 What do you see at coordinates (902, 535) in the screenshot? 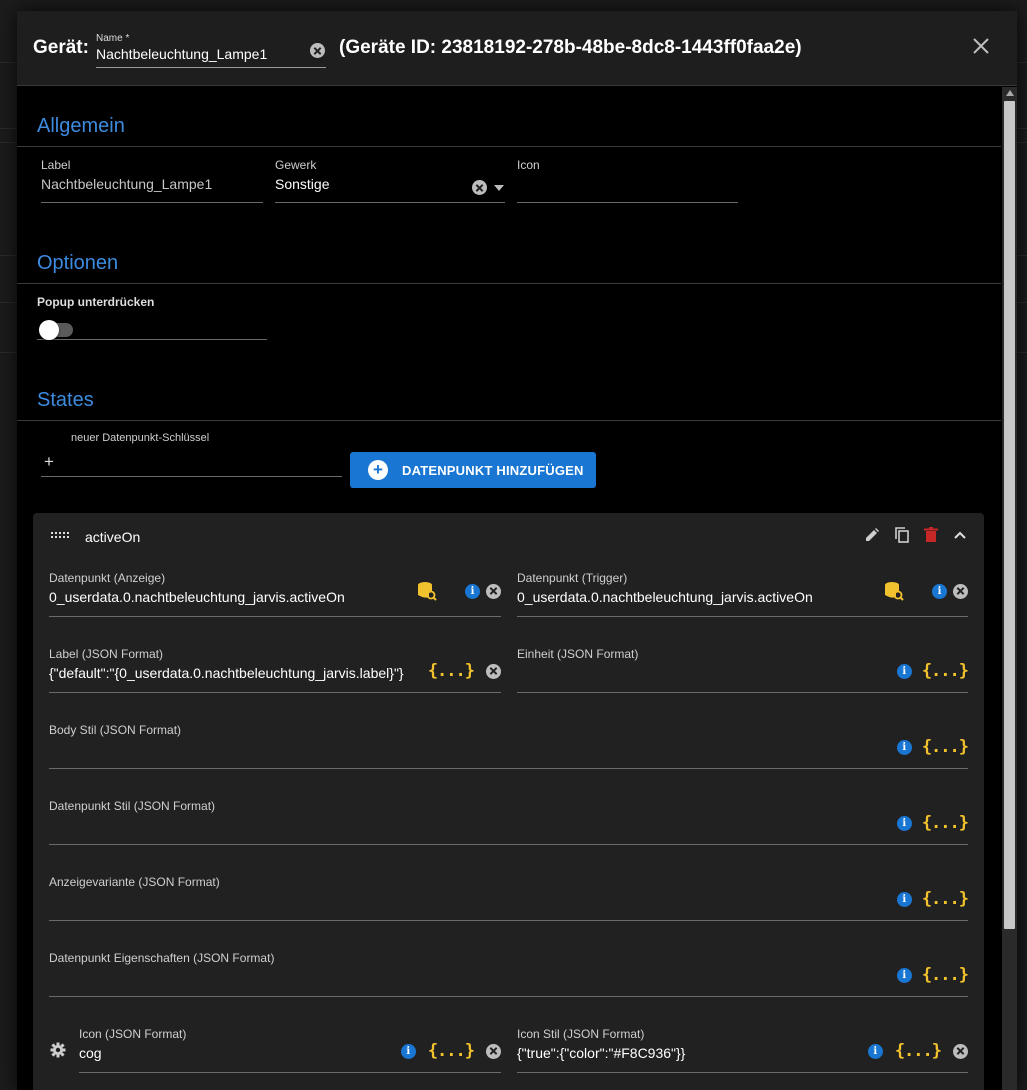
I see `copy-icon` at bounding box center [902, 535].